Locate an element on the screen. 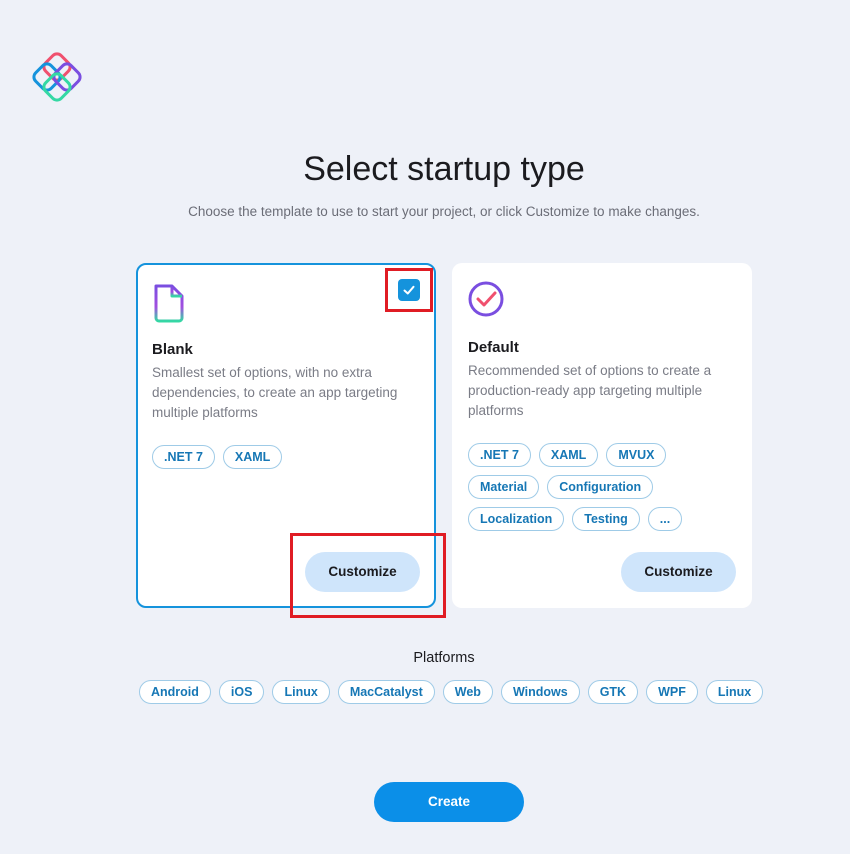 The height and width of the screenshot is (854, 850). platform-tag-gtk: GTK is located at coordinates (613, 692).